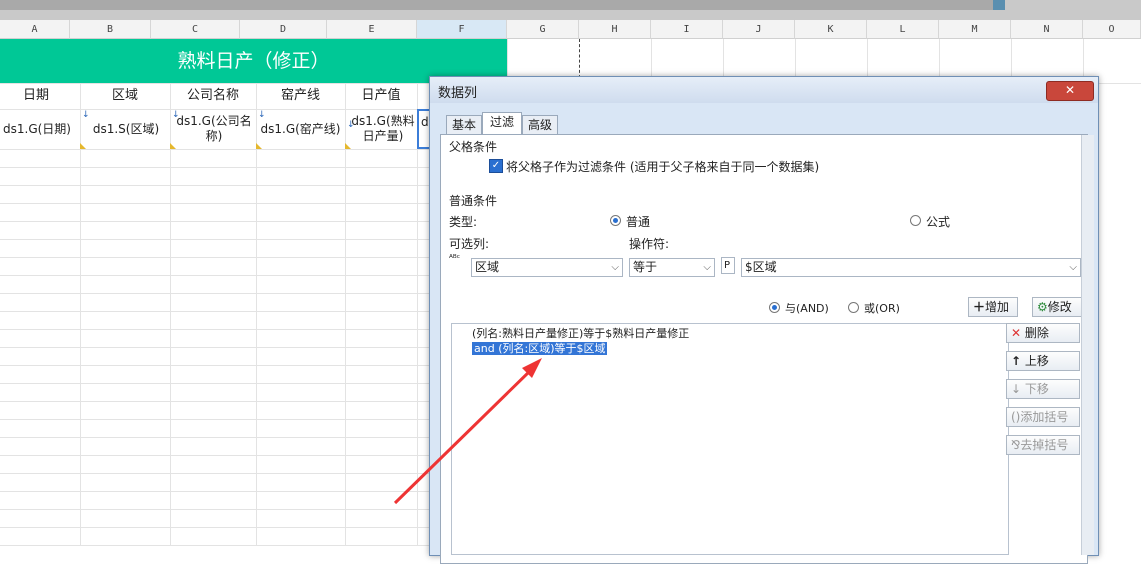 This screenshot has height=564, width=1141. Describe the element at coordinates (467, 431) in the screenshot. I see `annotation-arrow` at that location.